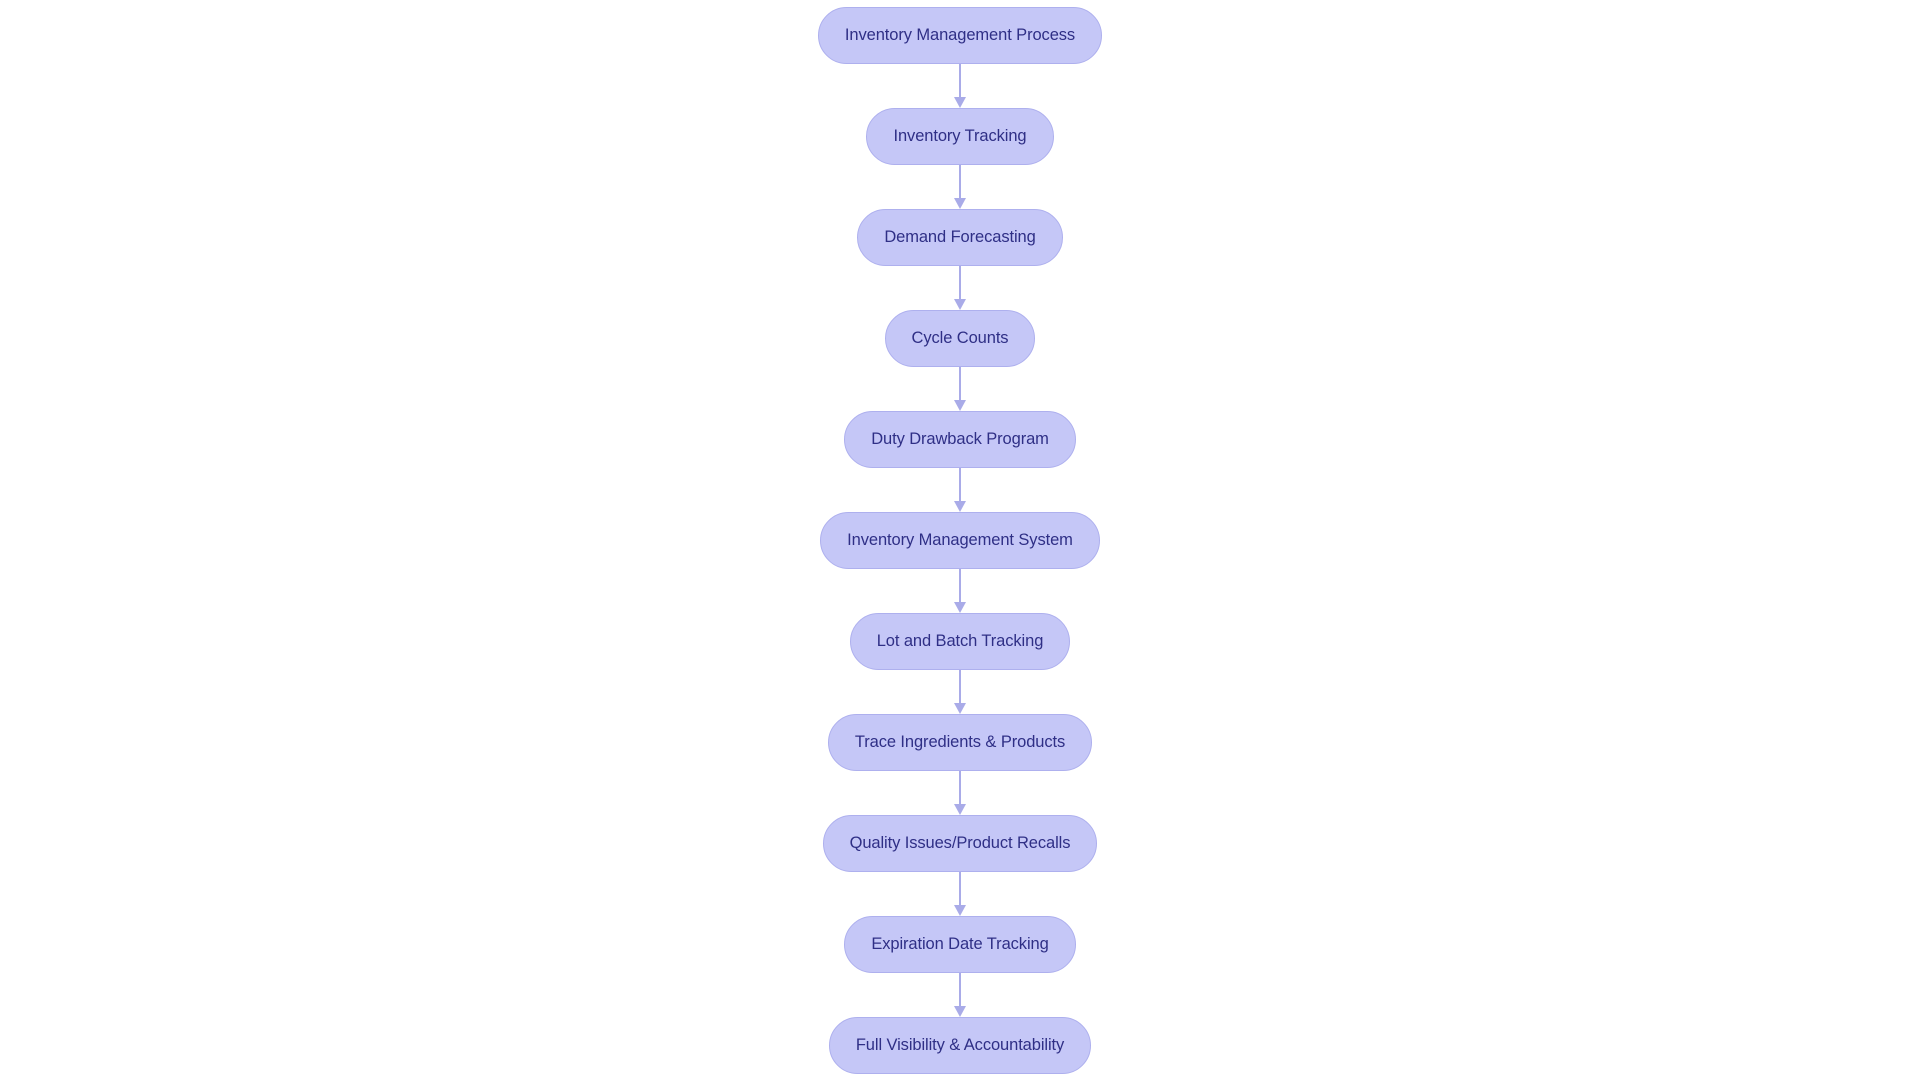 The height and width of the screenshot is (1080, 1920). I want to click on flowchart-node-label: Demand Forecasting, so click(960, 237).